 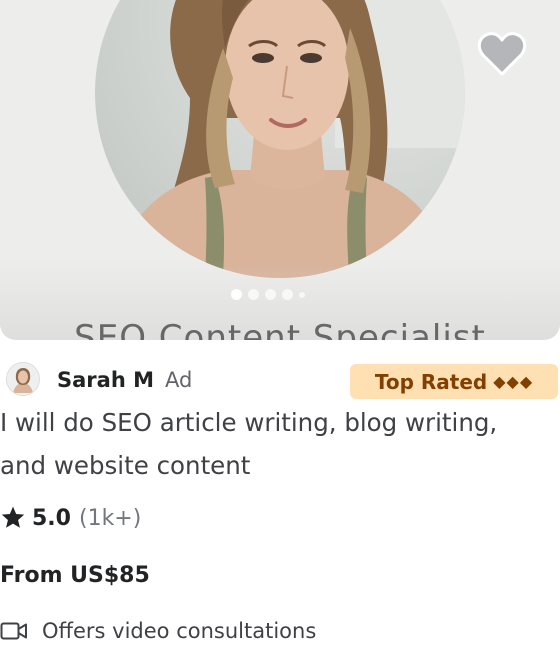 What do you see at coordinates (110, 518) in the screenshot?
I see `rating-count: (1k+)` at bounding box center [110, 518].